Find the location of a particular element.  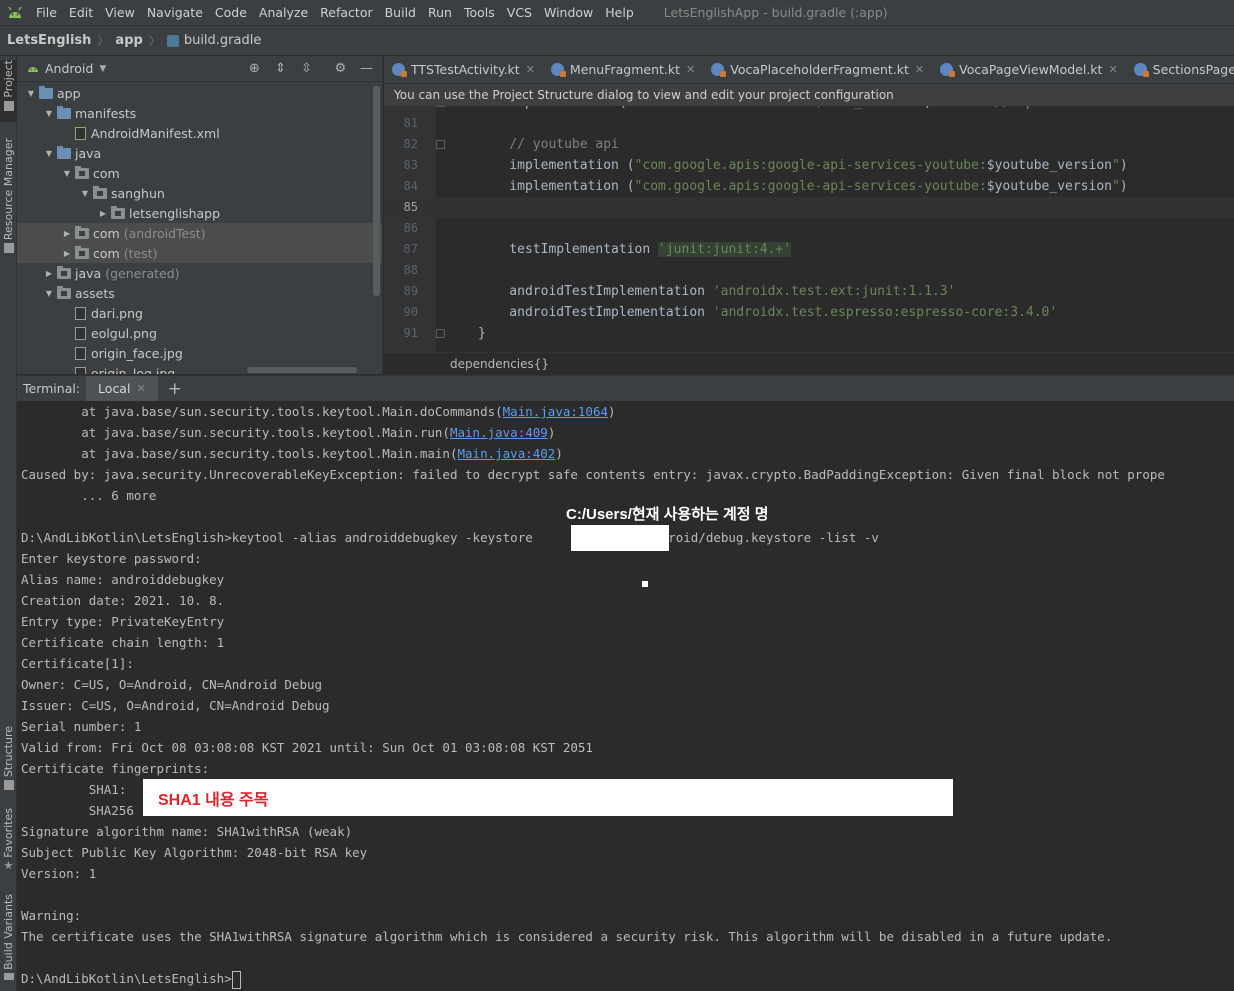

editor-tab-label: MenuFragment.kt is located at coordinates (625, 69).